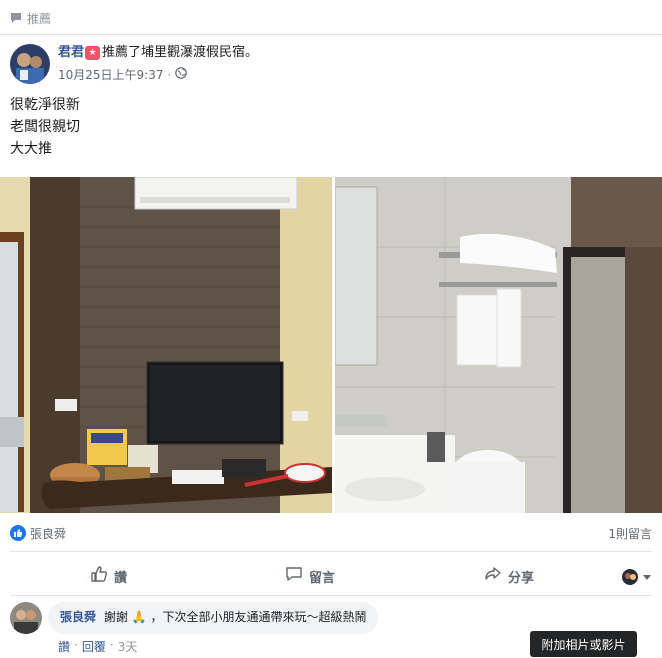  What do you see at coordinates (331, 595) in the screenshot?
I see `actions-divider` at bounding box center [331, 595].